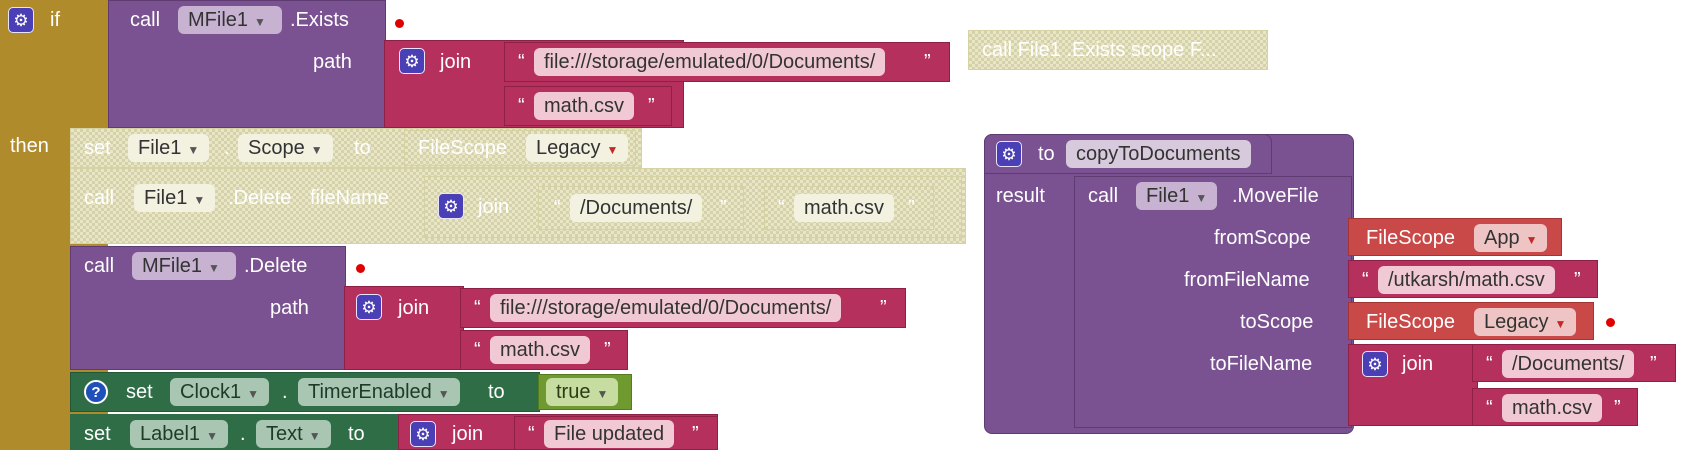 Image resolution: width=1698 pixels, height=450 pixels. Describe the element at coordinates (29, 146) in the screenshot. I see `then-label: then` at that location.